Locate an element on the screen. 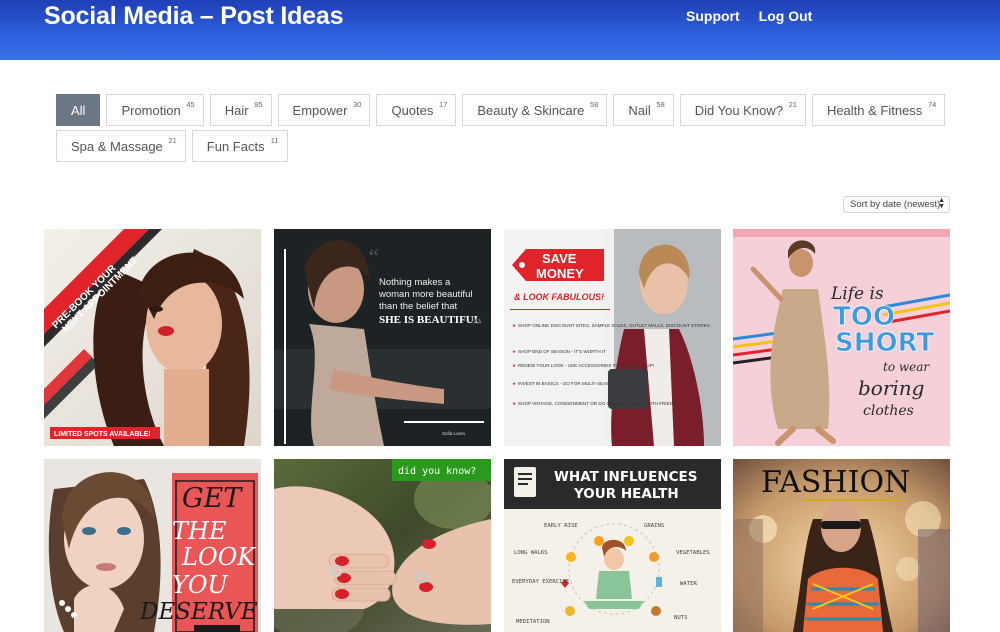 This screenshot has width=1000, height=632. top-nav: Support Log Out is located at coordinates (749, 16).